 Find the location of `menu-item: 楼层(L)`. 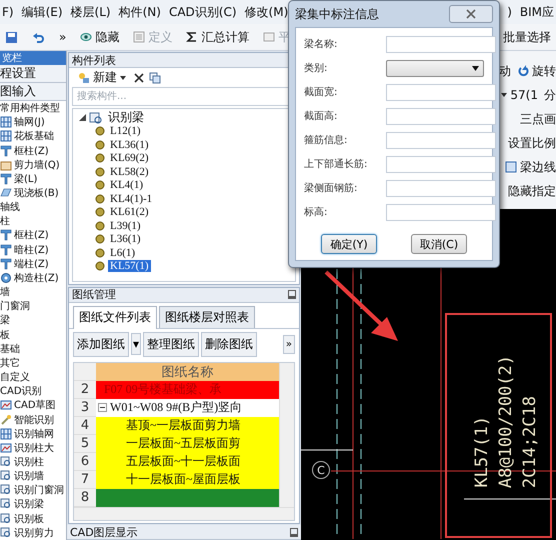

menu-item: 楼层(L) is located at coordinates (90, 12).